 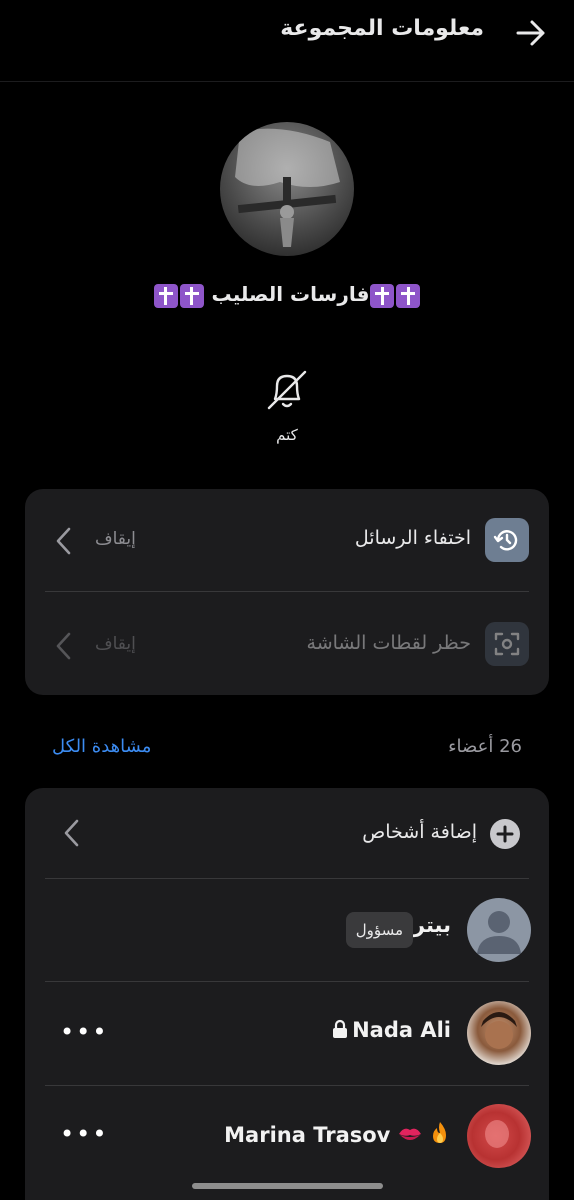 I want to click on back-button, so click(x=531, y=33).